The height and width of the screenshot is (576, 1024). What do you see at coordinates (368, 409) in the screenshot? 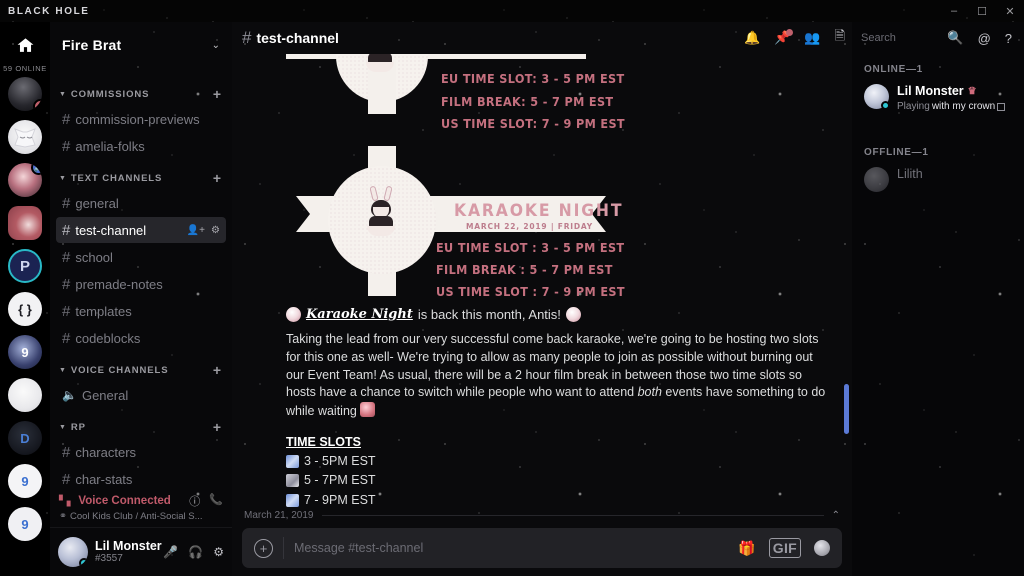
I see `waiting-emoji-icon` at bounding box center [368, 409].